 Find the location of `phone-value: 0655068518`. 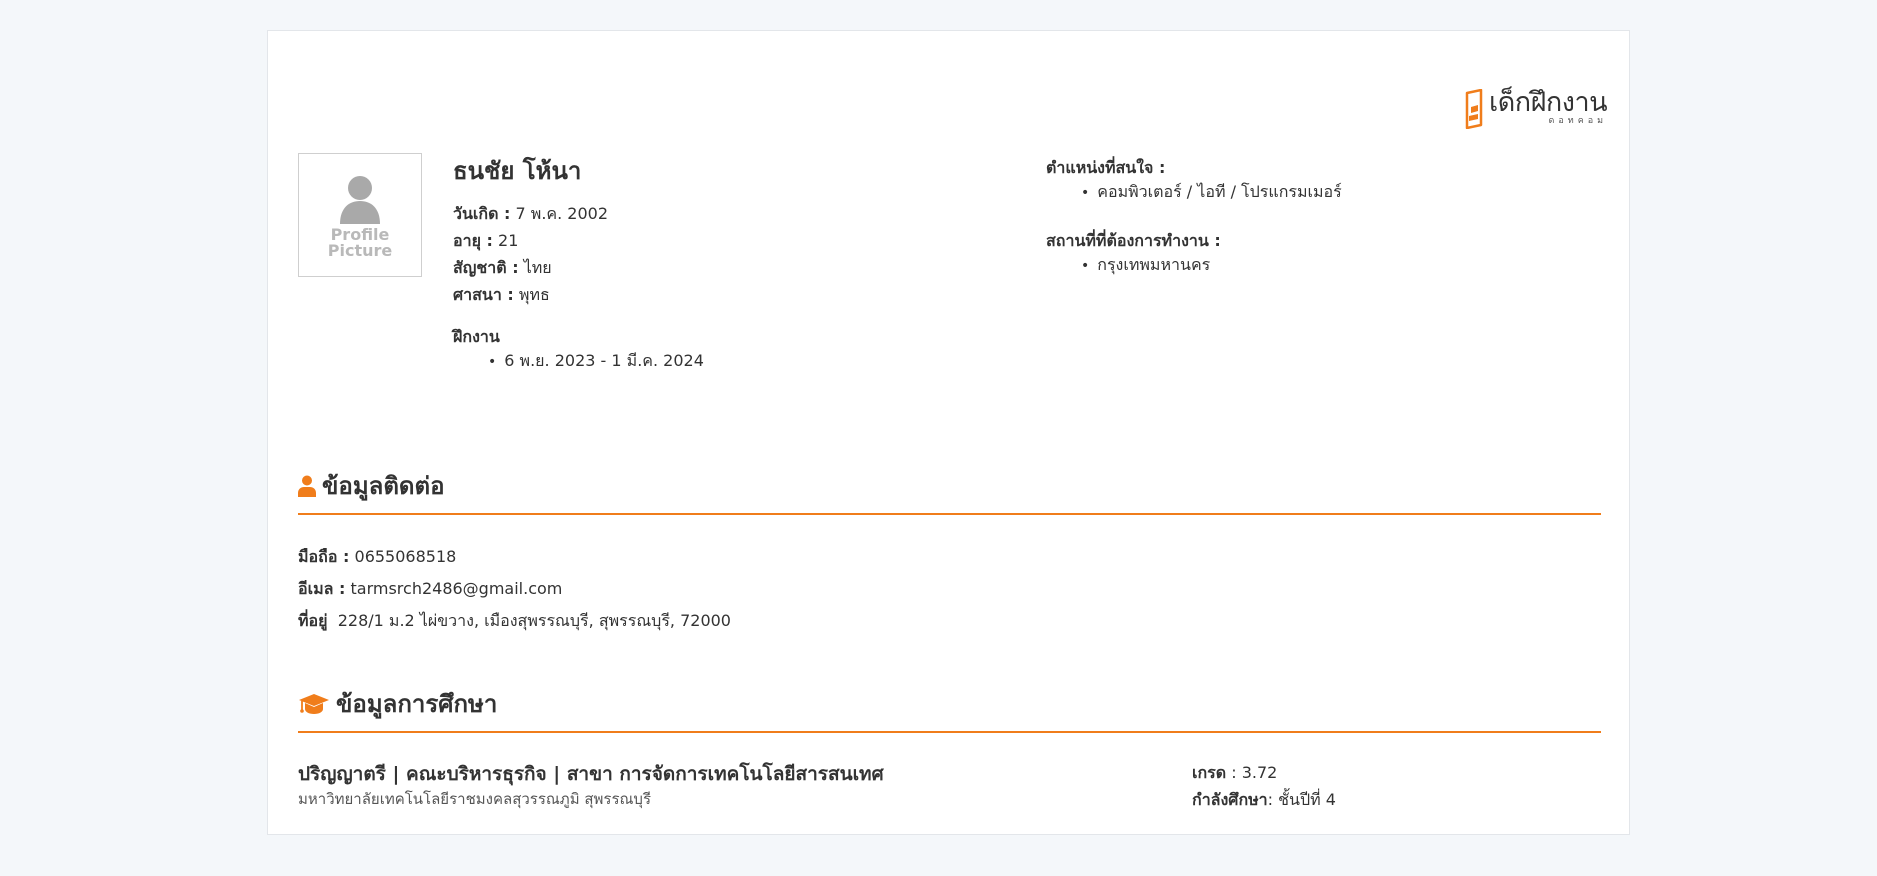

phone-value: 0655068518 is located at coordinates (405, 556).